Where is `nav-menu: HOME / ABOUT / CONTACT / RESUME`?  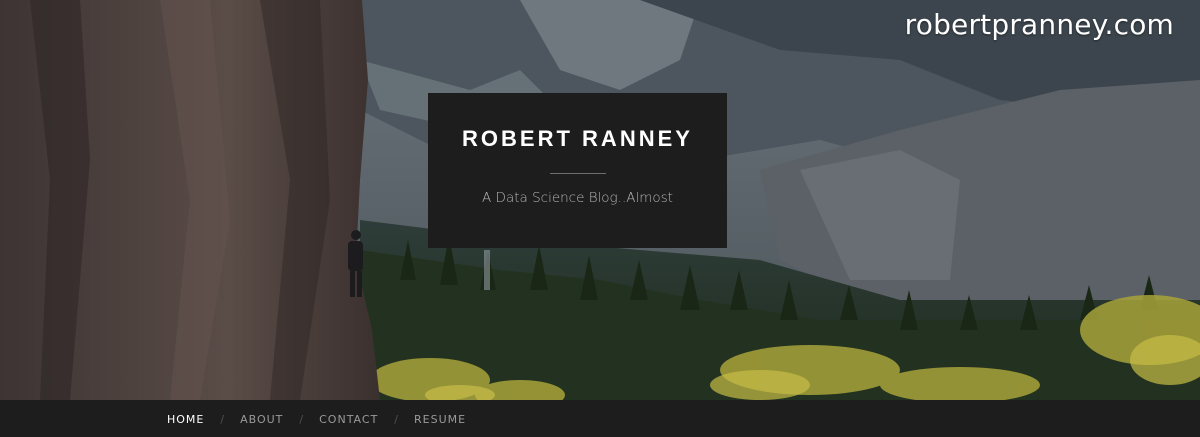 nav-menu: HOME / ABOUT / CONTACT / RESUME is located at coordinates (316, 418).